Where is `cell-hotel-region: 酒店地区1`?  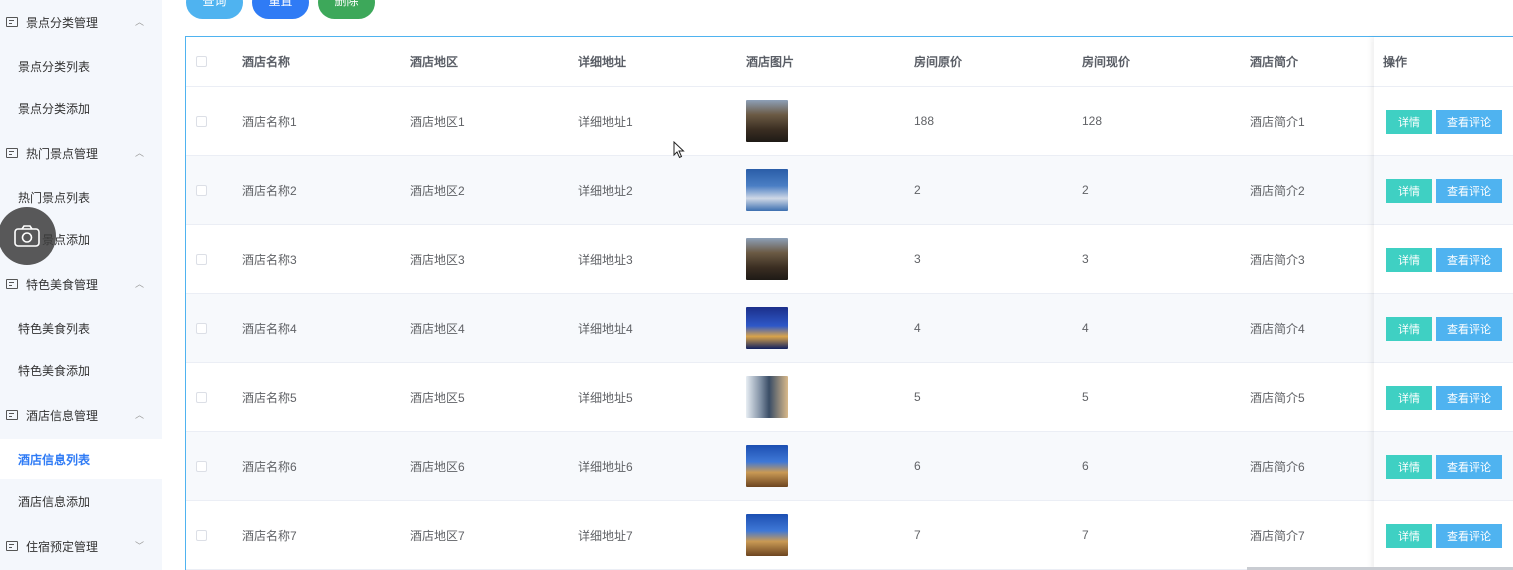 cell-hotel-region: 酒店地区1 is located at coordinates (437, 121).